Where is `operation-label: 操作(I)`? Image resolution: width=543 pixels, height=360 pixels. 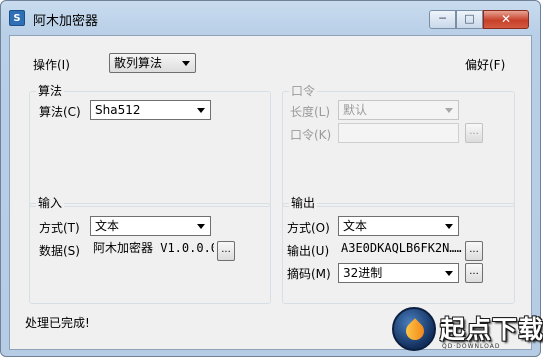
operation-label: 操作(I) is located at coordinates (51, 65).